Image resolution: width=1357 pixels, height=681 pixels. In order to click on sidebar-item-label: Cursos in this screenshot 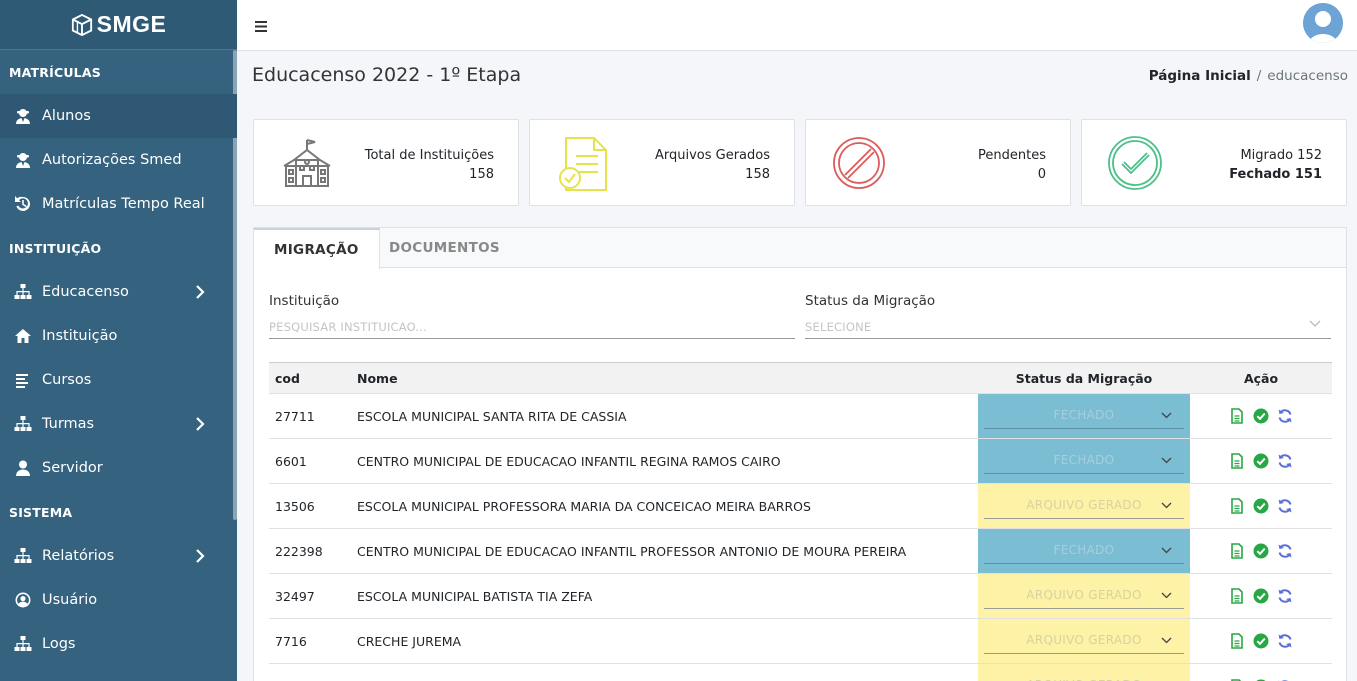, I will do `click(67, 380)`.